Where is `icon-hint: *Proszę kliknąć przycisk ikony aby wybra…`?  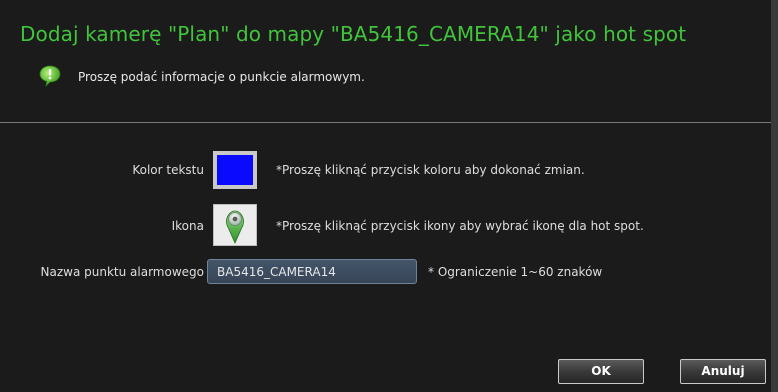
icon-hint: *Proszę kliknąć przycisk ikony aby wybra… is located at coordinates (460, 226).